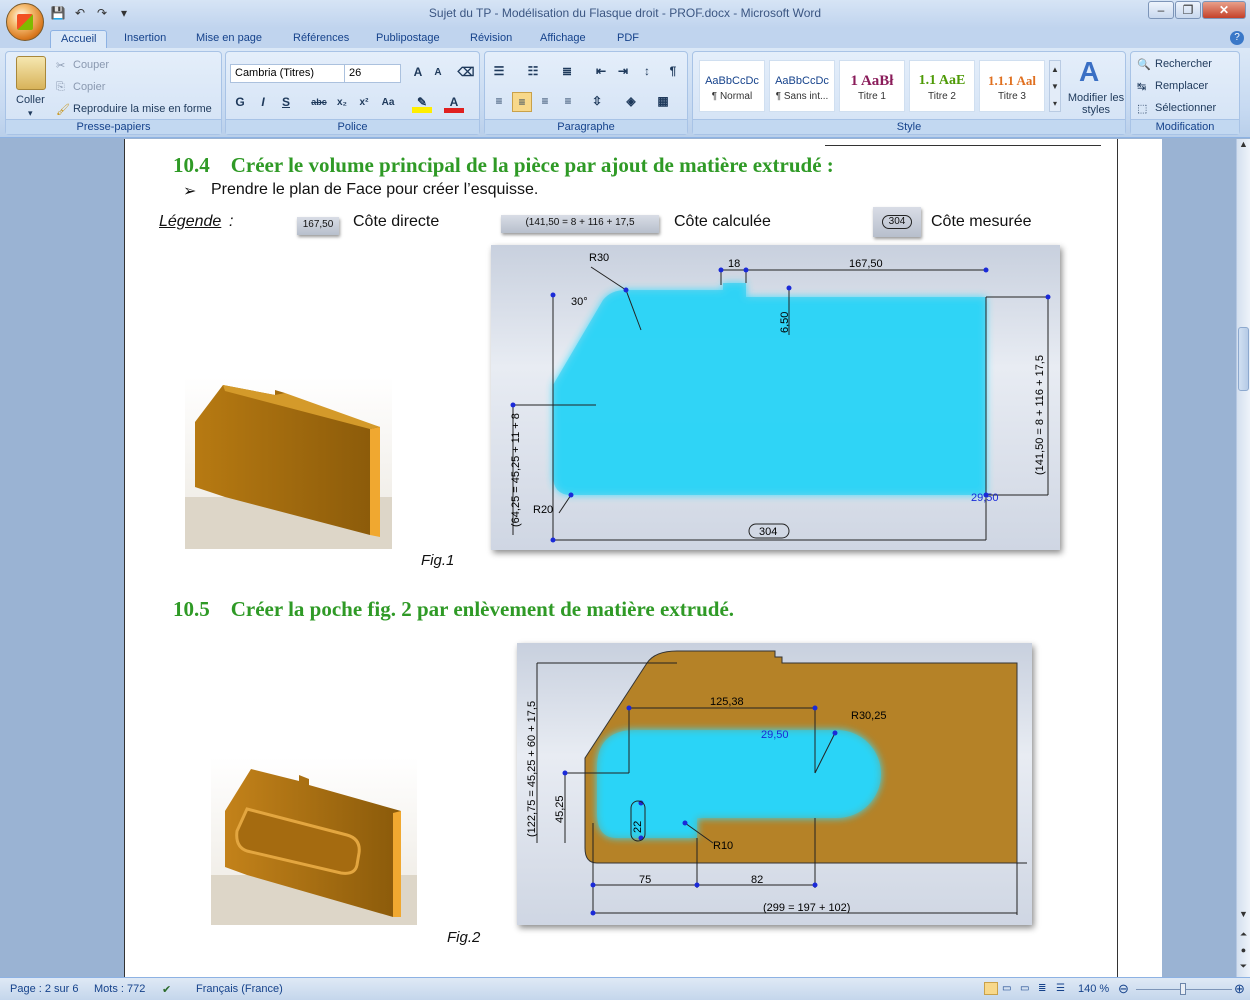 This screenshot has width=1250, height=1000. What do you see at coordinates (631, 102) in the screenshot?
I see `shading-icon: ◈` at bounding box center [631, 102].